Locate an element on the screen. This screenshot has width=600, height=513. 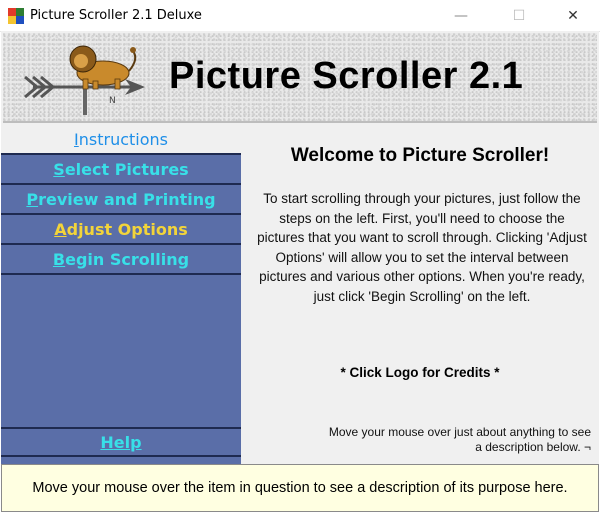
banner-title: Picture Scroller 2.1 is located at coordinates (346, 76).